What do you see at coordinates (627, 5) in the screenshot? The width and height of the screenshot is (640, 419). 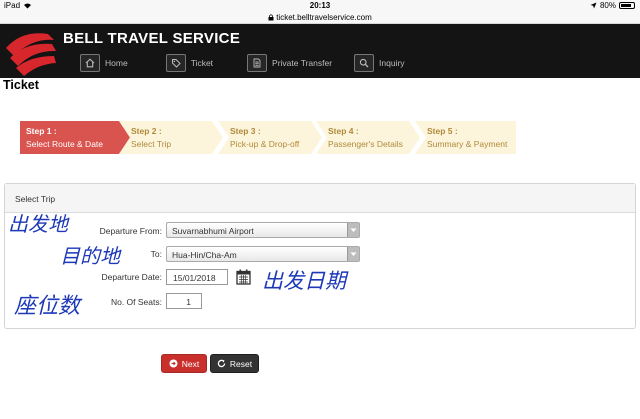 I see `battery-icon` at bounding box center [627, 5].